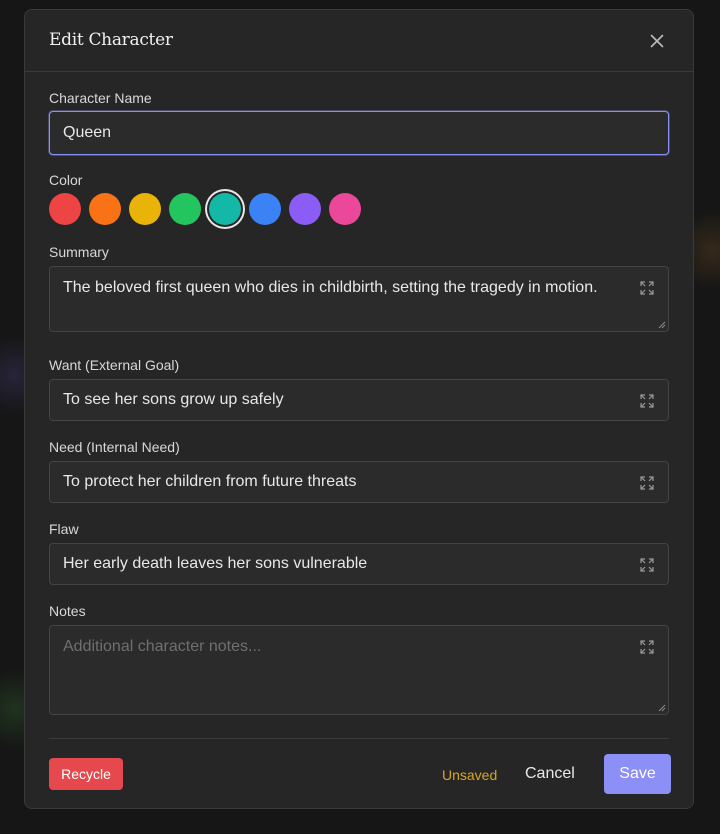 The height and width of the screenshot is (834, 720). What do you see at coordinates (111, 40) in the screenshot?
I see `dialog-title: Edit Character` at bounding box center [111, 40].